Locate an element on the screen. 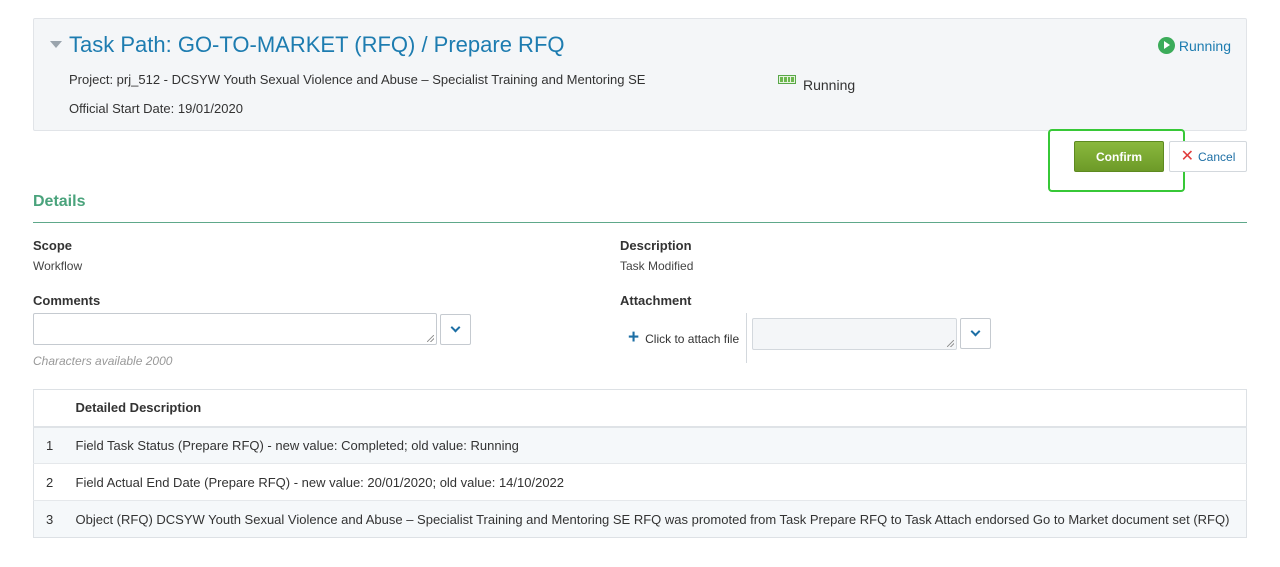 This screenshot has width=1280, height=567. play-circle-icon is located at coordinates (1166, 45).